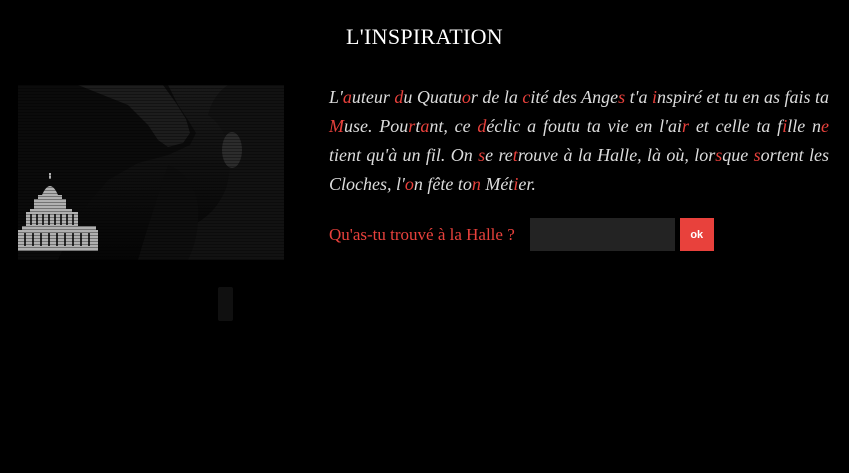 This screenshot has width=849, height=473. I want to click on question-label: Qu'as-tu trouvé à la Halle ?, so click(422, 234).